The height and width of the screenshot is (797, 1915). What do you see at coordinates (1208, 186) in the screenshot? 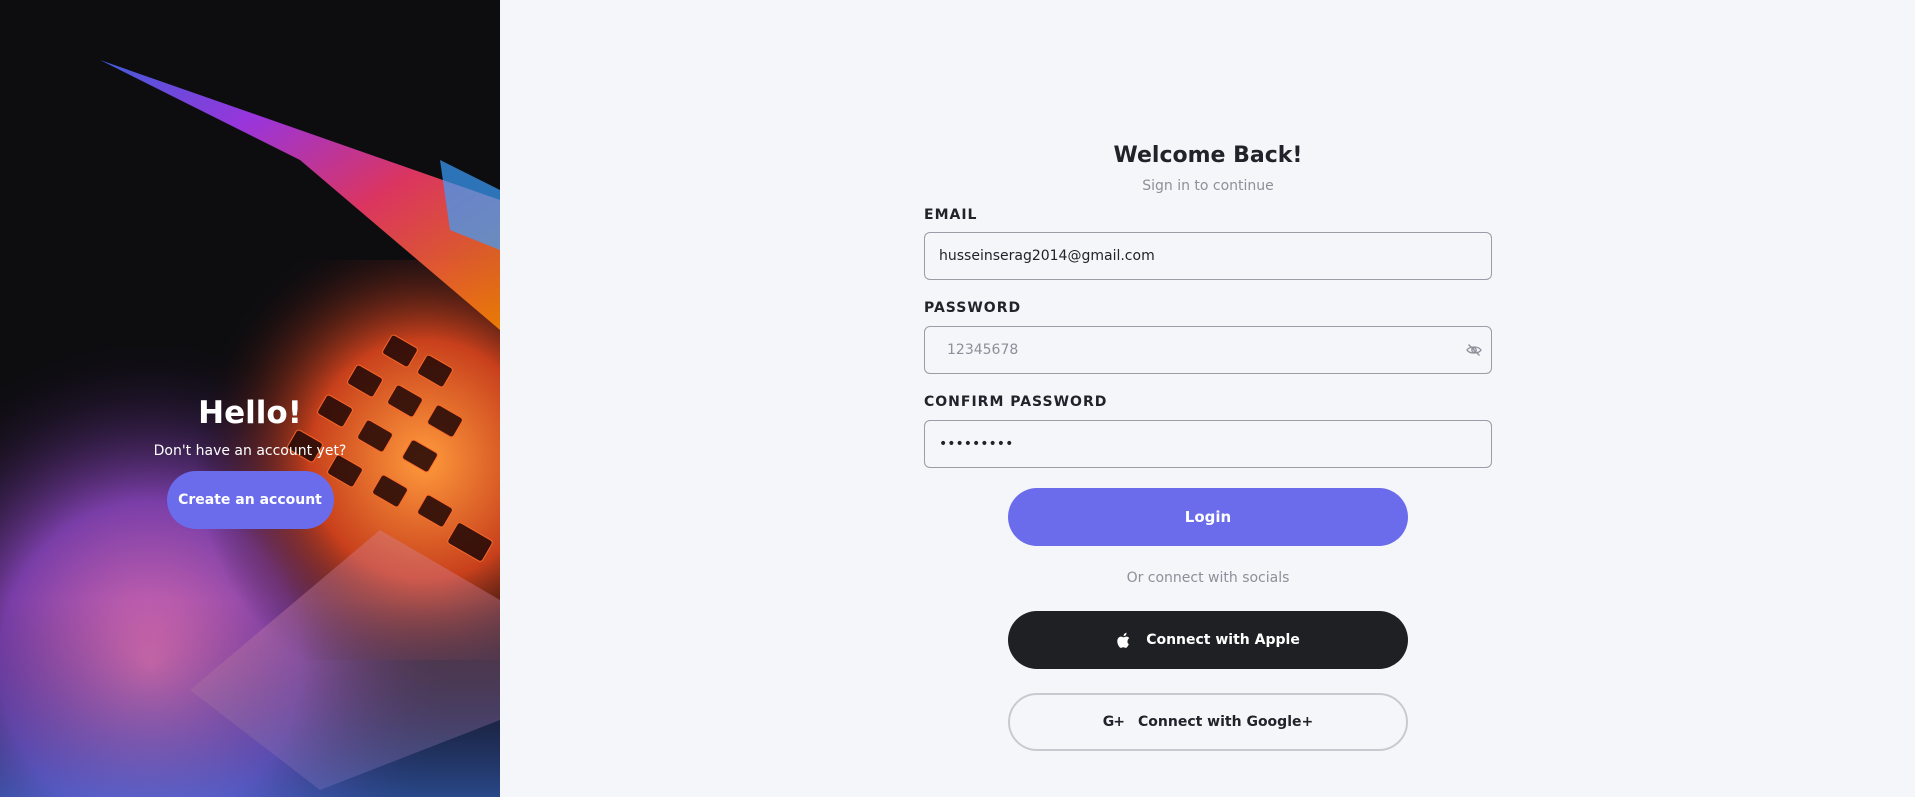
I see `form-subtitle: Sign in to continue` at bounding box center [1208, 186].